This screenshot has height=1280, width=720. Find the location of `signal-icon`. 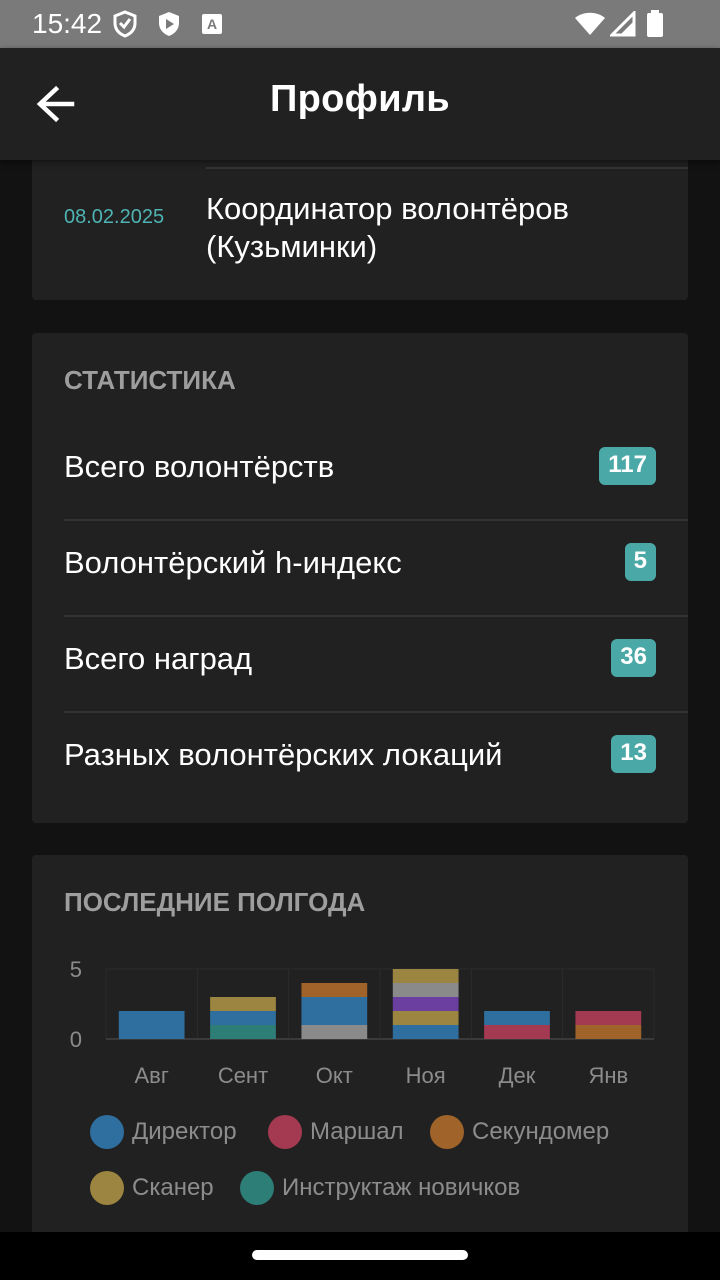

signal-icon is located at coordinates (623, 24).